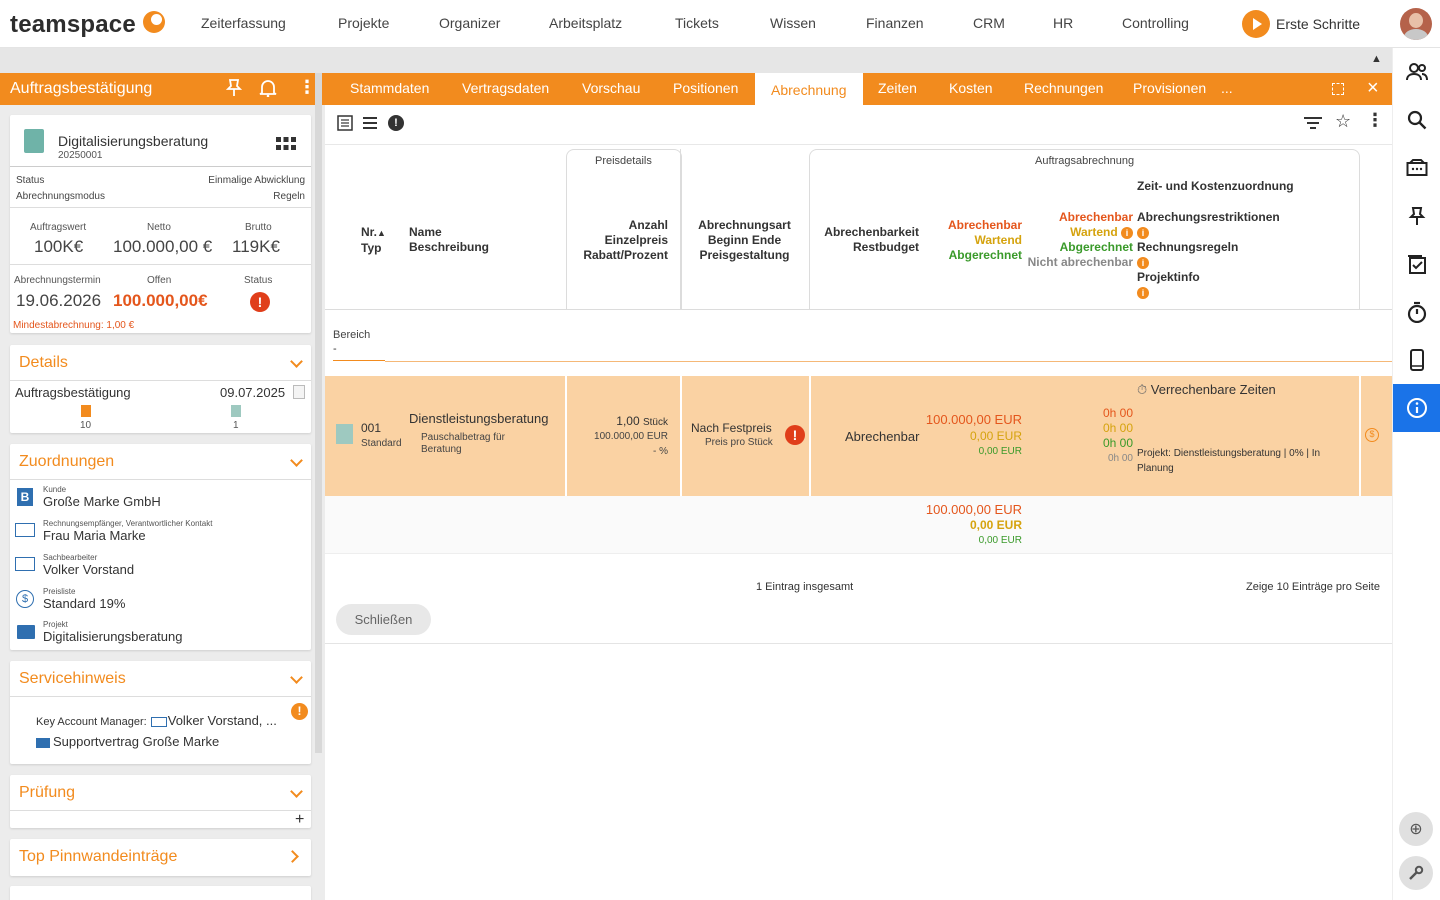  What do you see at coordinates (318, 413) in the screenshot?
I see `left-scrollbar` at bounding box center [318, 413].